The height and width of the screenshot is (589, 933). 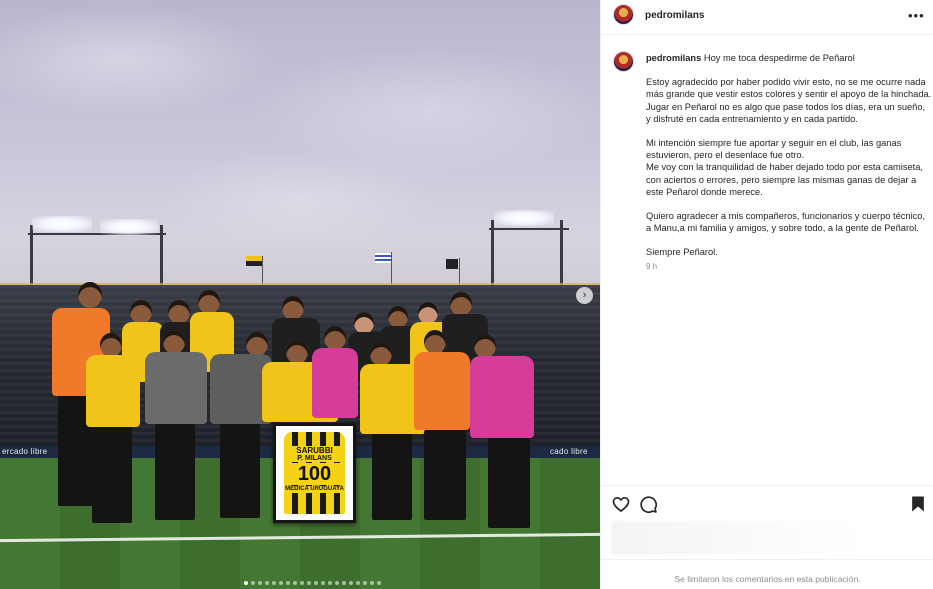 What do you see at coordinates (767, 505) in the screenshot?
I see `action-bar` at bounding box center [767, 505].